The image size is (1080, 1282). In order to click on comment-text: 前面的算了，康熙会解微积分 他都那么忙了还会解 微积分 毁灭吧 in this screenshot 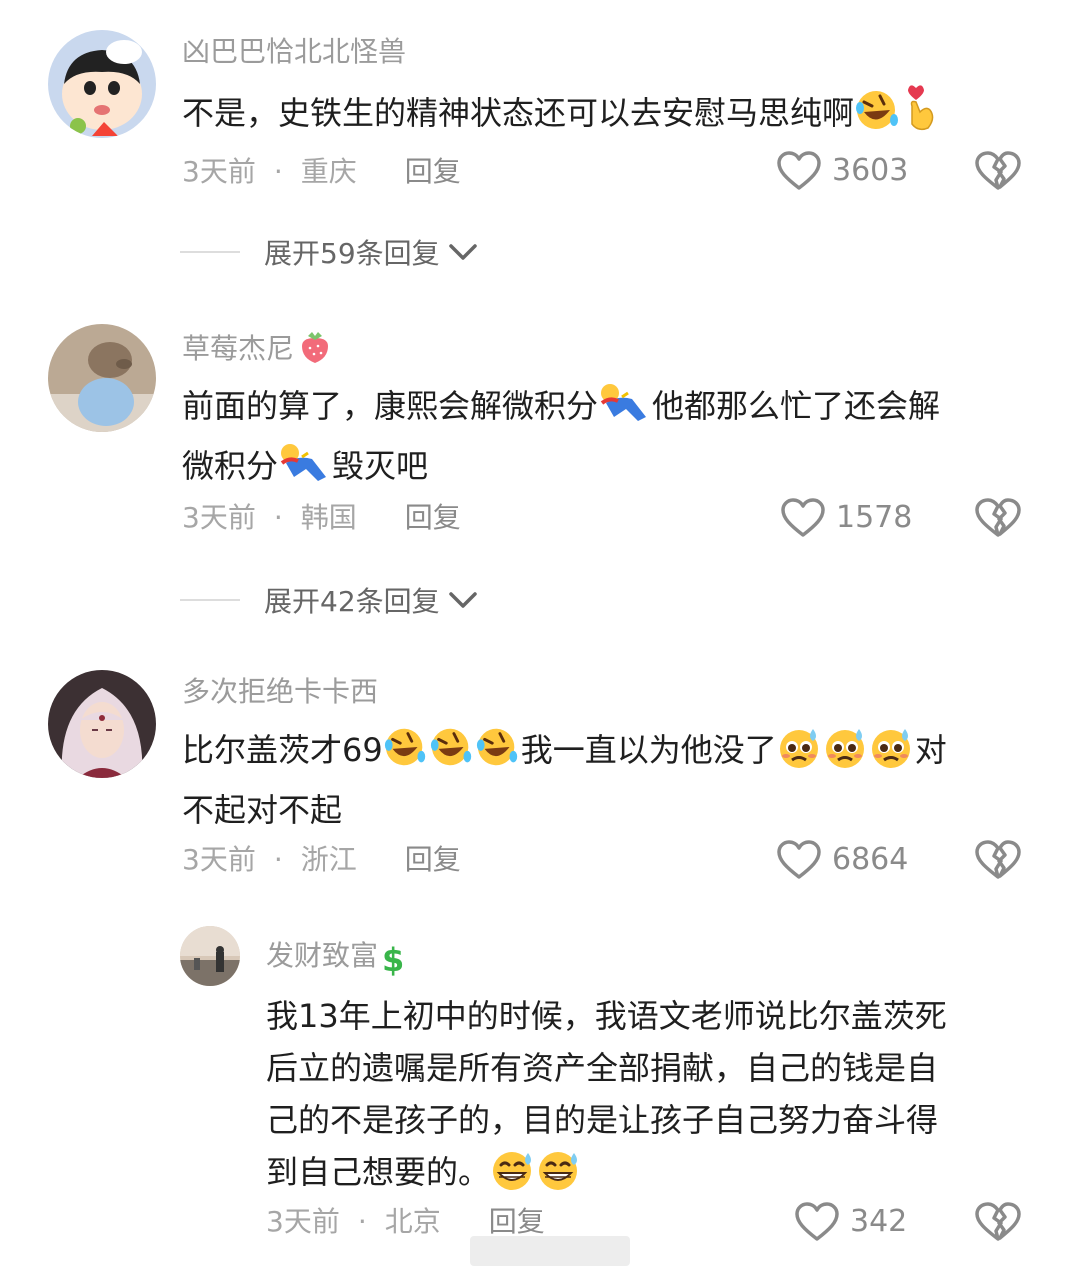, I will do `click(612, 440)`.